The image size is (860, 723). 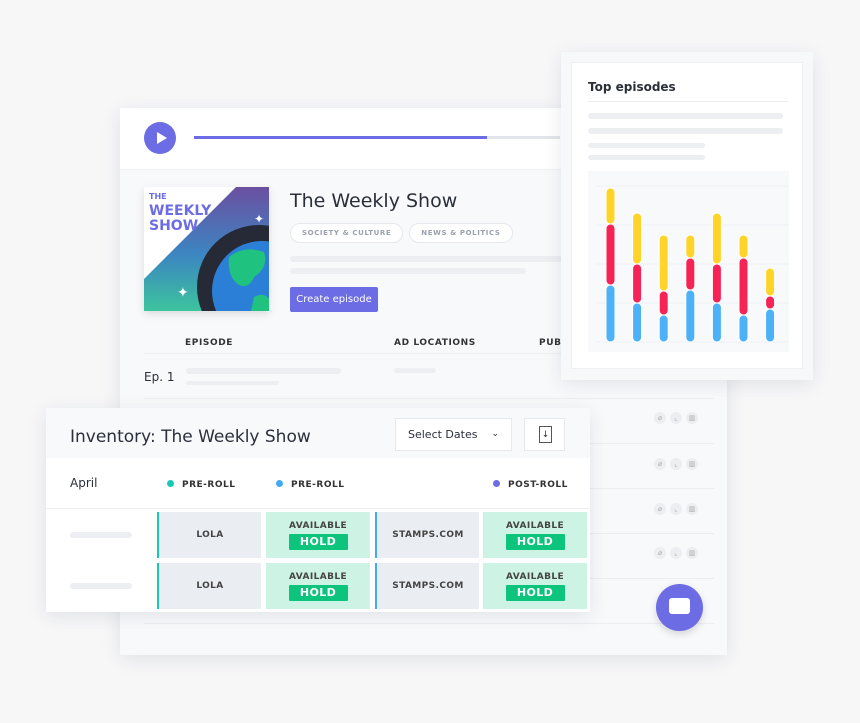 What do you see at coordinates (495, 434) in the screenshot?
I see `chevron-down-icon: ⌄` at bounding box center [495, 434].